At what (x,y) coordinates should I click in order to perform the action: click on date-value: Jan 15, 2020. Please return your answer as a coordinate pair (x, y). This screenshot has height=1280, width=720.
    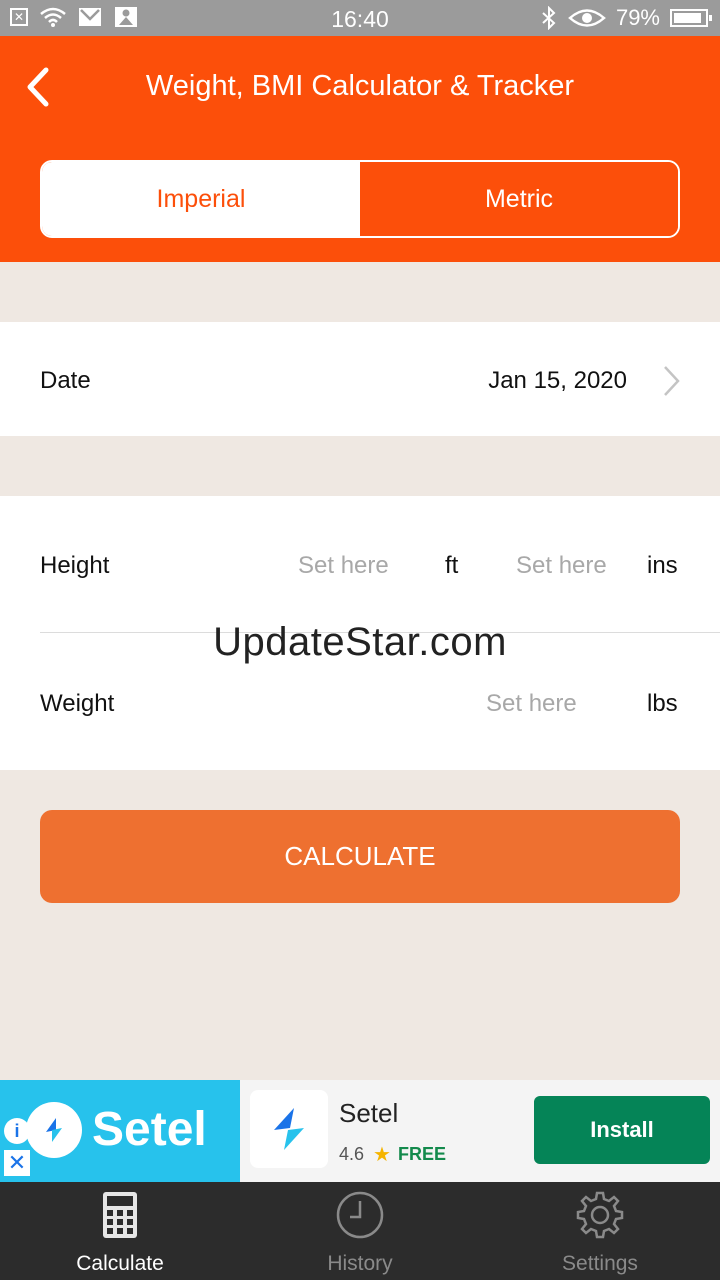
    Looking at the image, I should click on (557, 380).